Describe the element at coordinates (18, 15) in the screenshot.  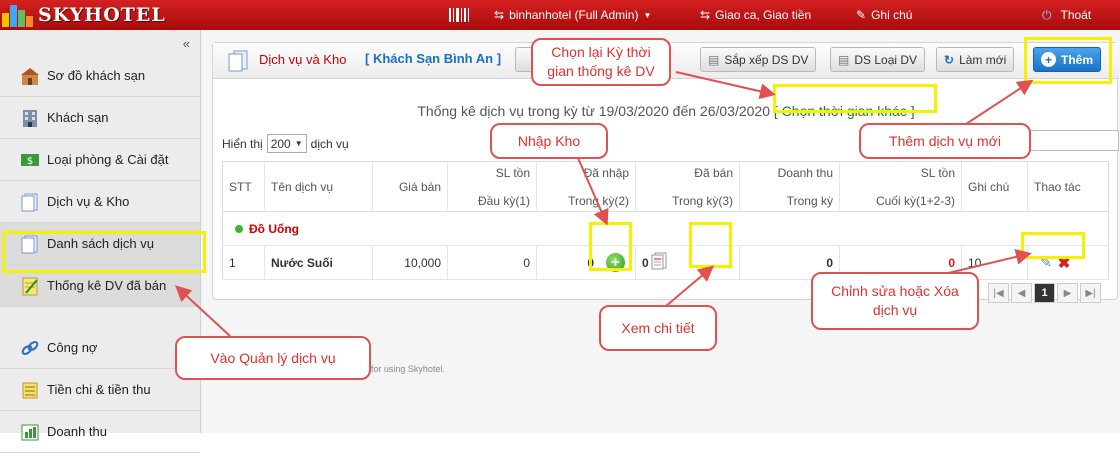
I see `logo-buildings-icon` at that location.